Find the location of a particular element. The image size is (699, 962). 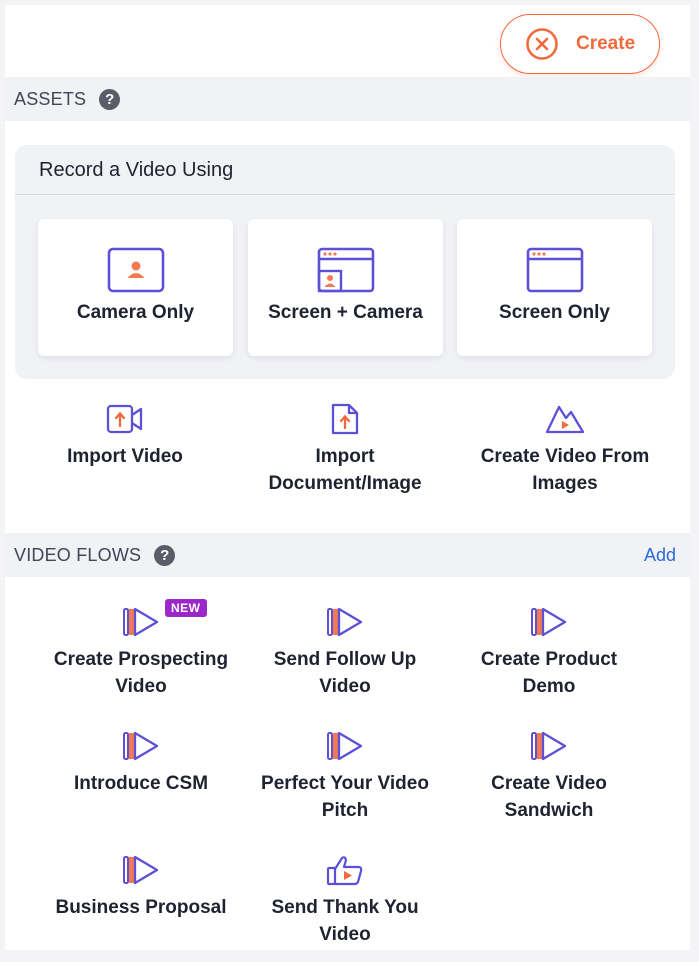

assets-section-header: ASSETS ? is located at coordinates (347, 99).